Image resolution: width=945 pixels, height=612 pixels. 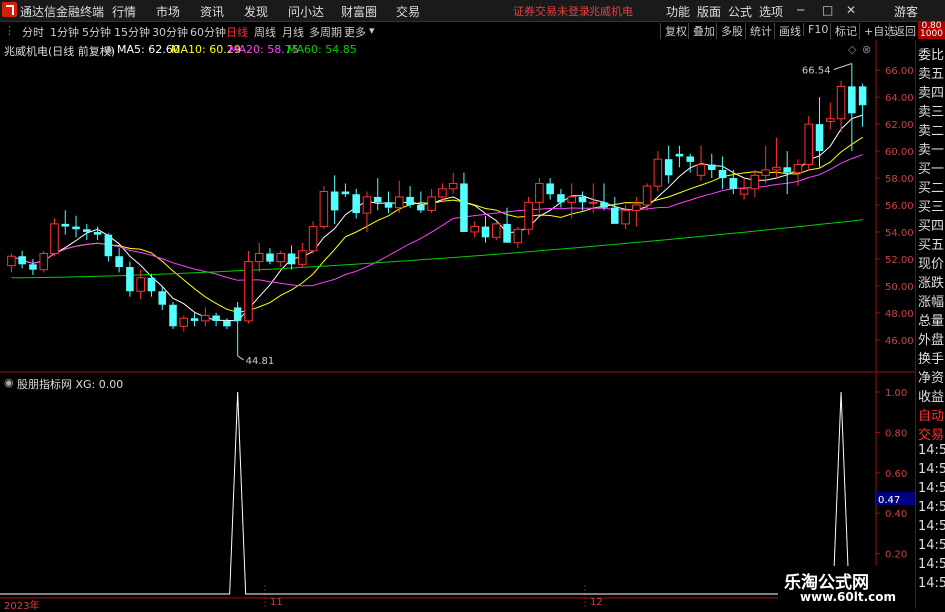 I want to click on price-tick-label: 46.00, so click(x=899, y=341).